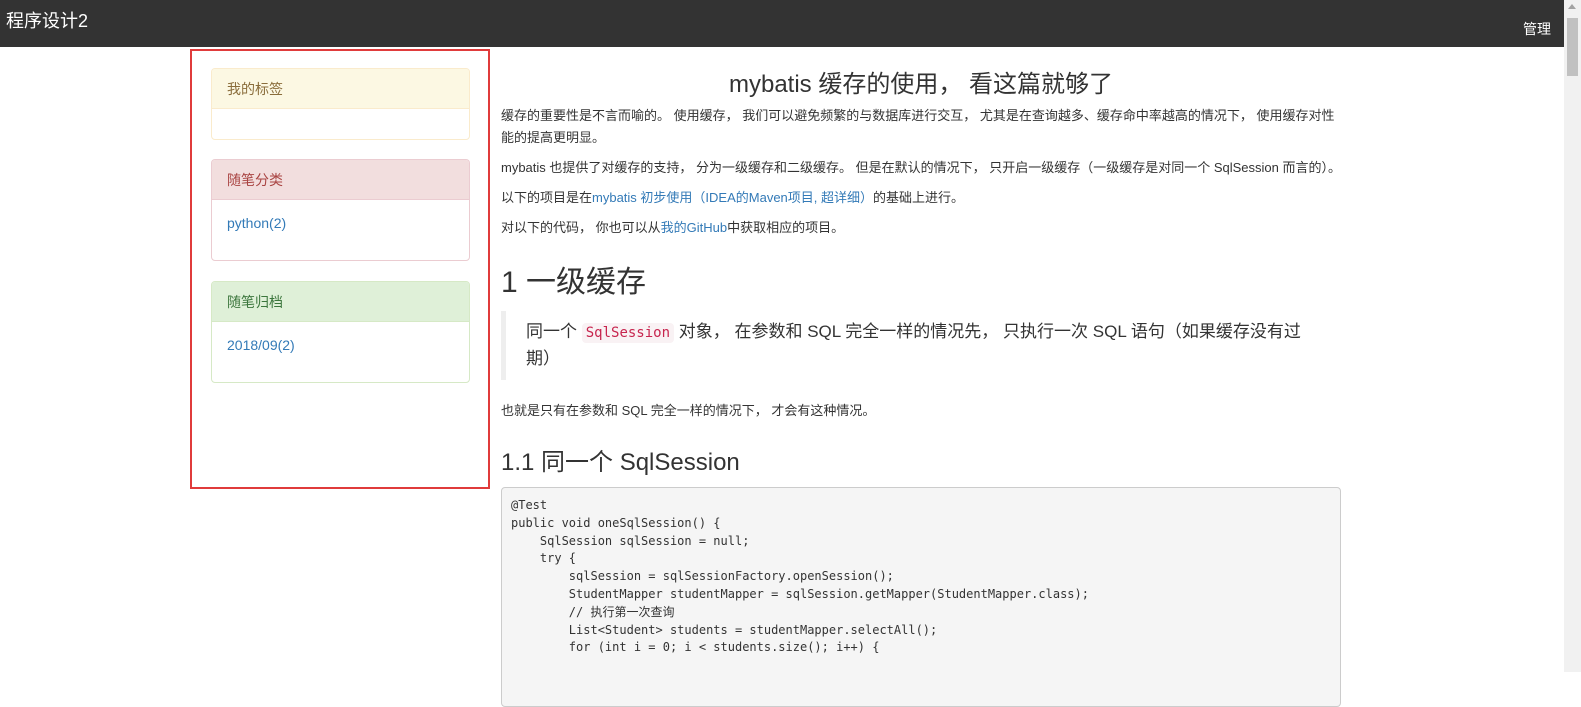 This screenshot has width=1581, height=707. What do you see at coordinates (628, 333) in the screenshot?
I see `inline-code: SqlSession` at bounding box center [628, 333].